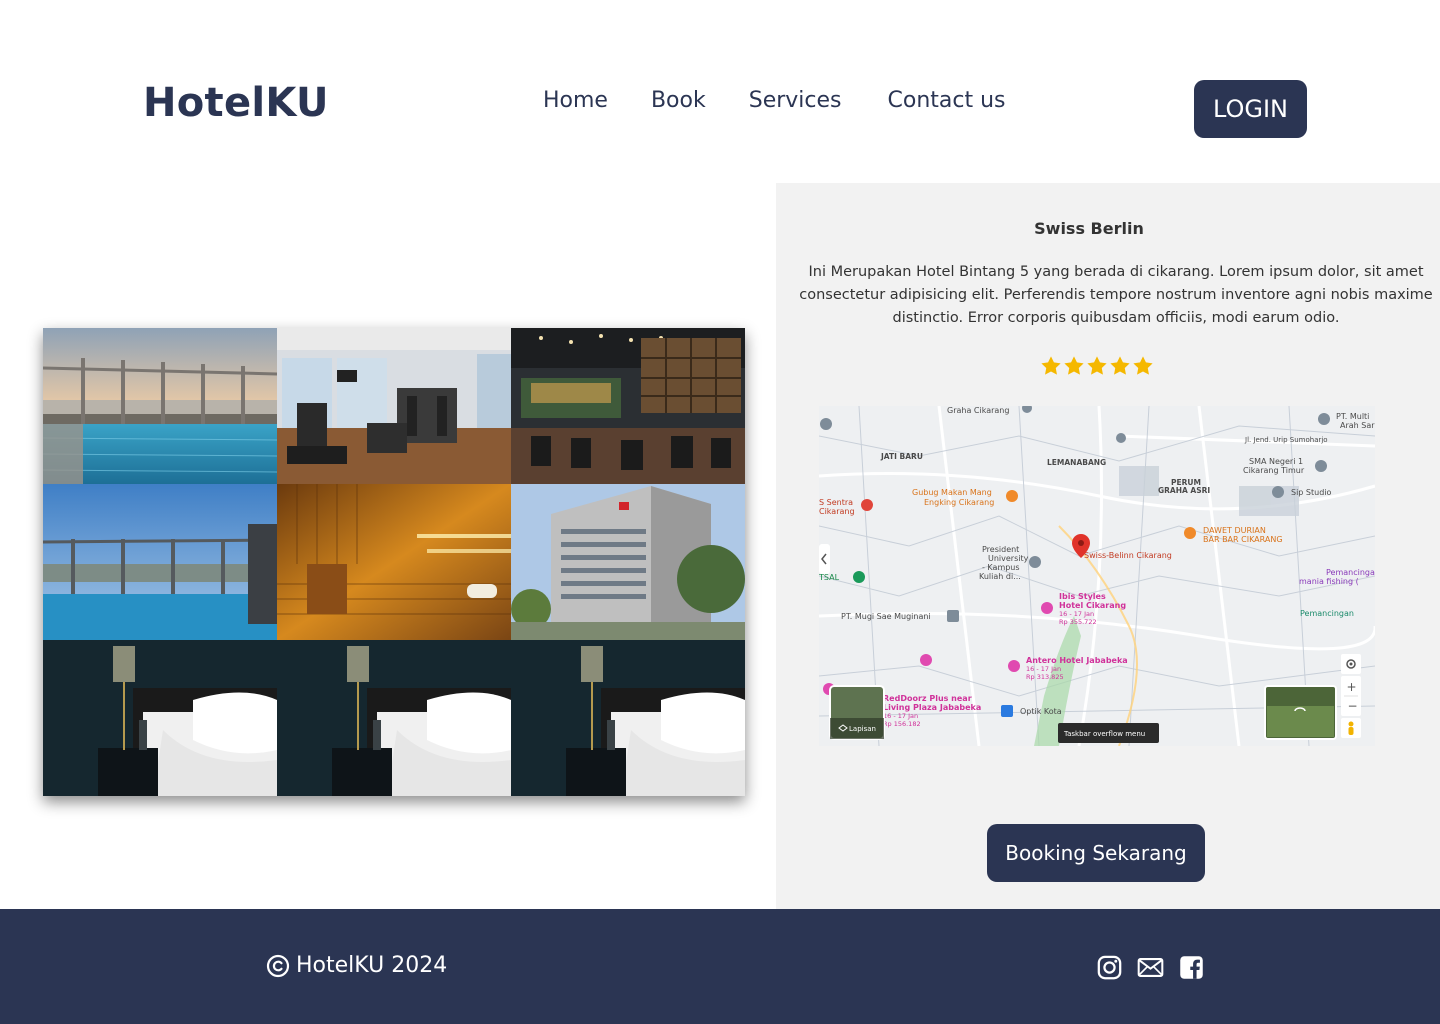 The height and width of the screenshot is (1024, 1440). Describe the element at coordinates (1104, 734) in the screenshot. I see `tooltip-label: Taskbar overflow menu` at that location.